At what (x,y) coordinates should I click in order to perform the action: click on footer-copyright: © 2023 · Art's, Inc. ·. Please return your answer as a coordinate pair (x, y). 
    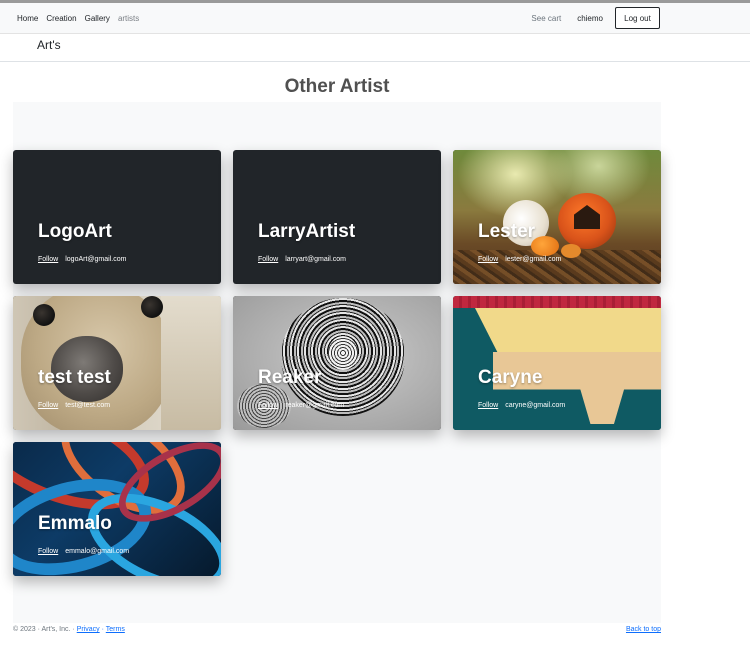
    Looking at the image, I should click on (44, 629).